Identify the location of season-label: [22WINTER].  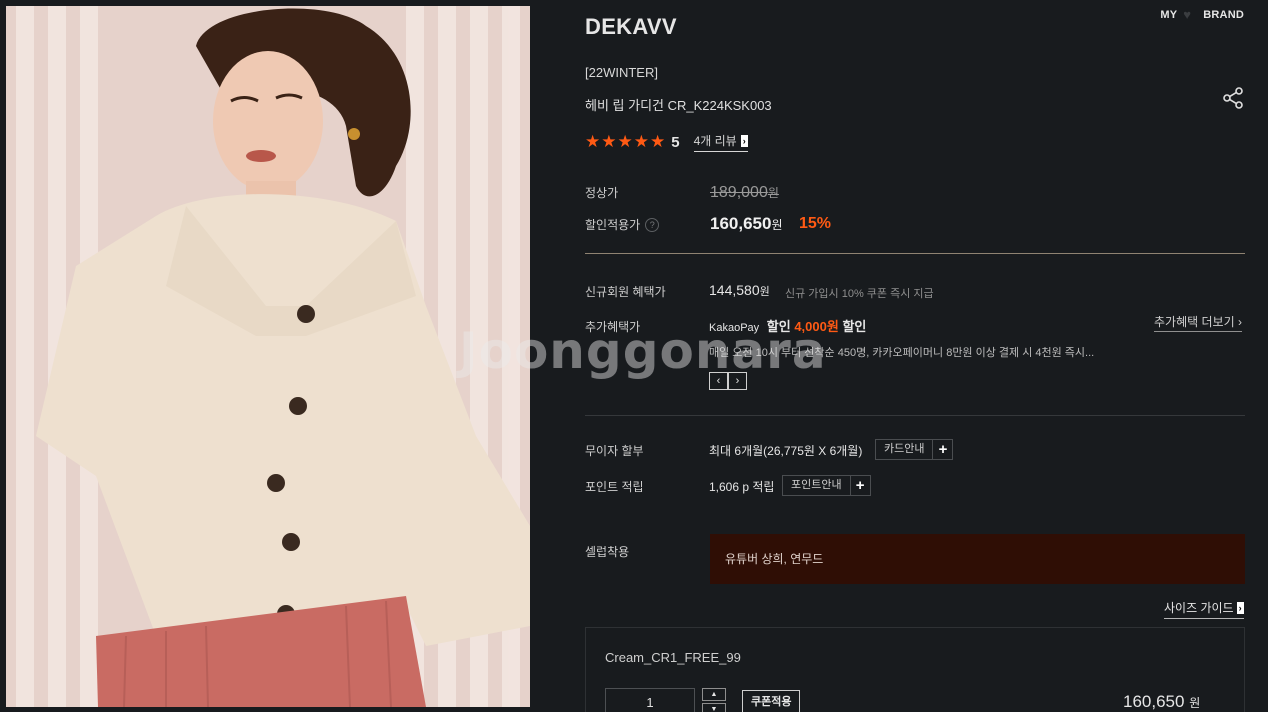
(621, 72).